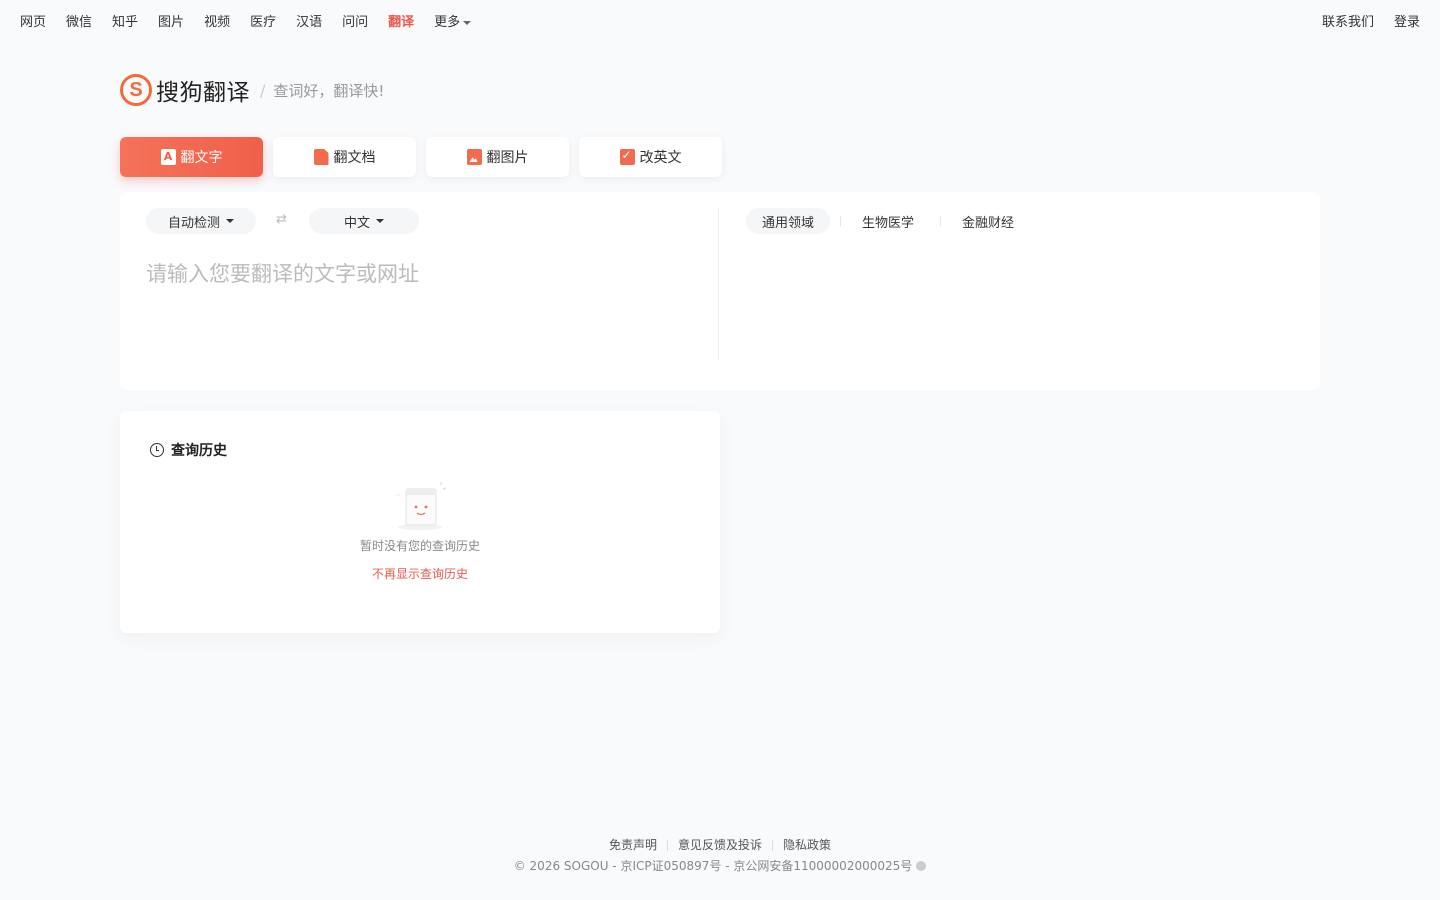 The height and width of the screenshot is (900, 1440). What do you see at coordinates (507, 158) in the screenshot?
I see `tab-label: 翻图片` at bounding box center [507, 158].